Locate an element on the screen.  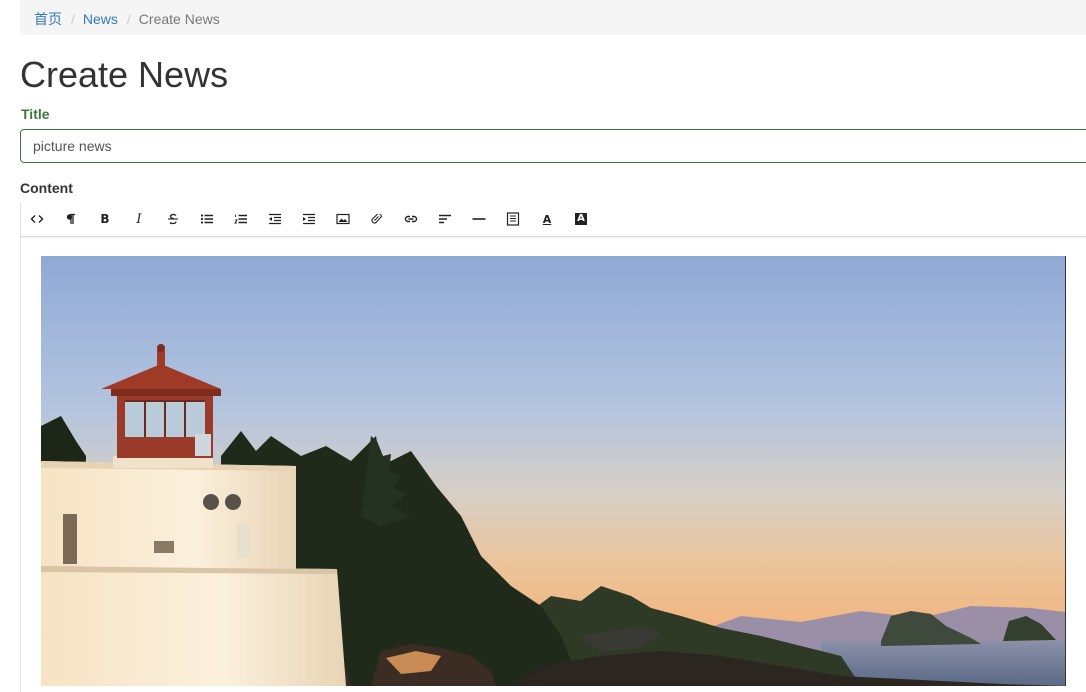
content-label: Content is located at coordinates (46, 188).